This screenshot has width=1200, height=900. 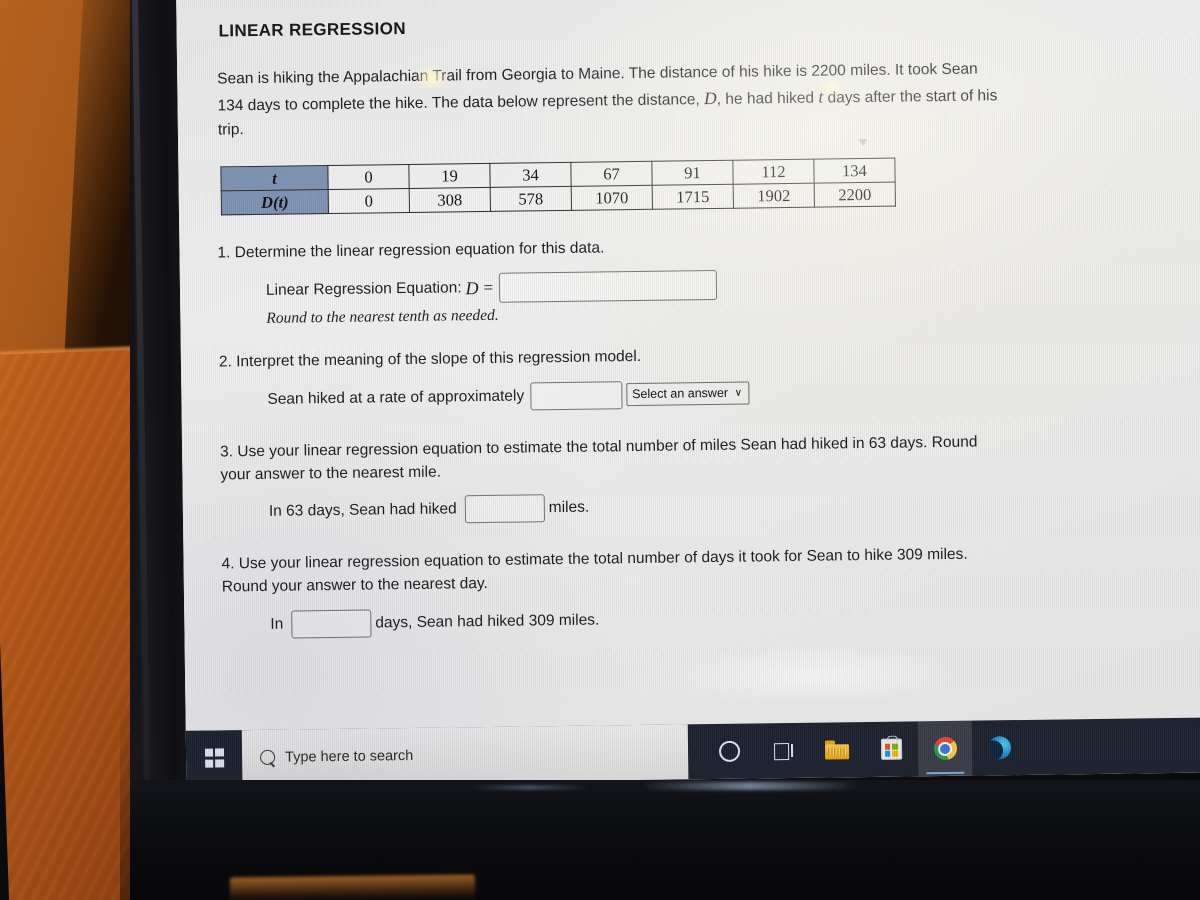 What do you see at coordinates (854, 171) in the screenshot?
I see `table-cell: 134` at bounding box center [854, 171].